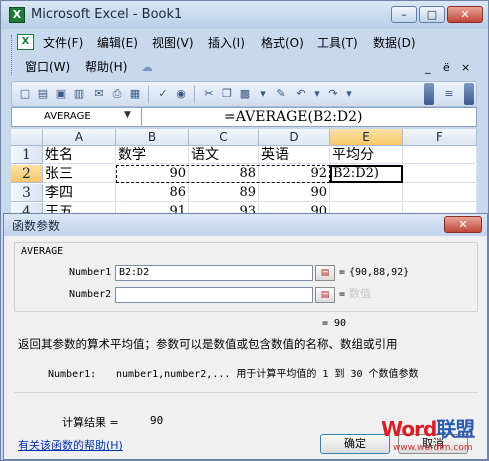 The image size is (489, 461). I want to click on watermark-logo: Word联盟, so click(428, 427).